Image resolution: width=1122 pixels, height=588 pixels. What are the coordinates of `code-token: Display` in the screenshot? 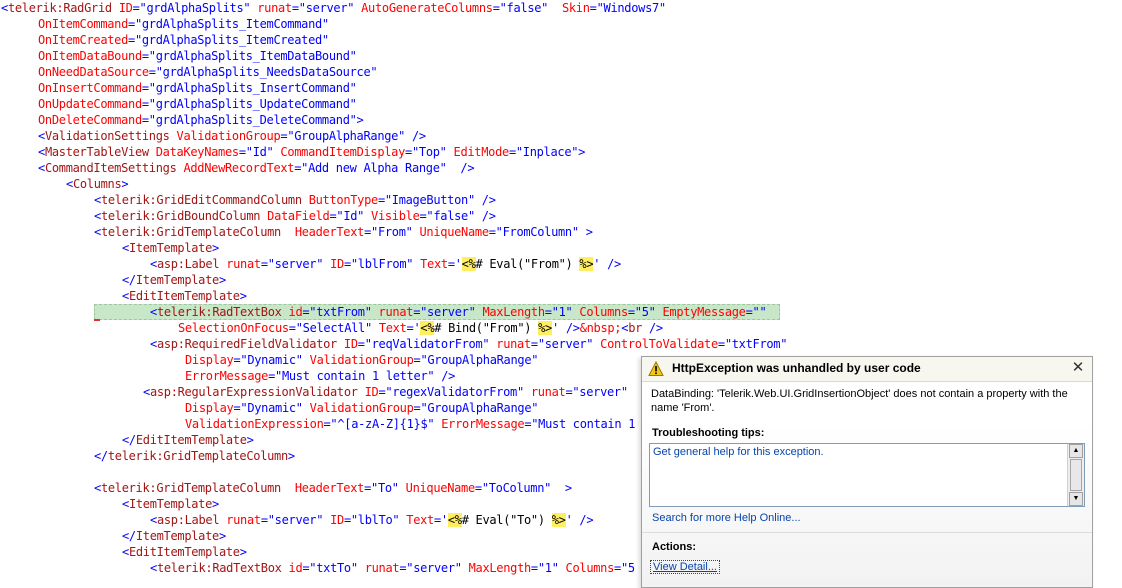 It's located at (209, 408).